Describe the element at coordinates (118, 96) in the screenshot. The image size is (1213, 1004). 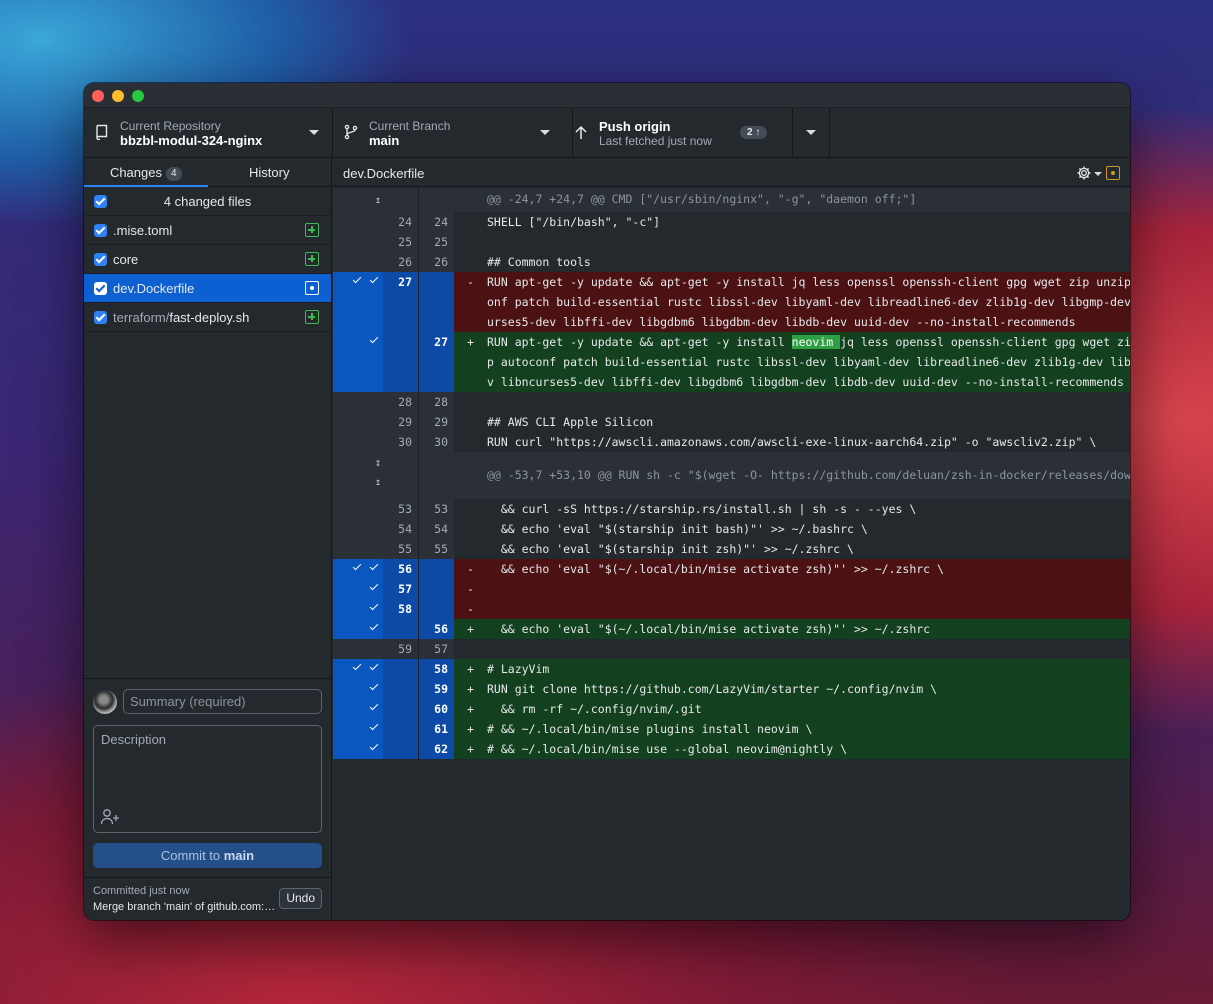
I see `minimize-window-button` at that location.